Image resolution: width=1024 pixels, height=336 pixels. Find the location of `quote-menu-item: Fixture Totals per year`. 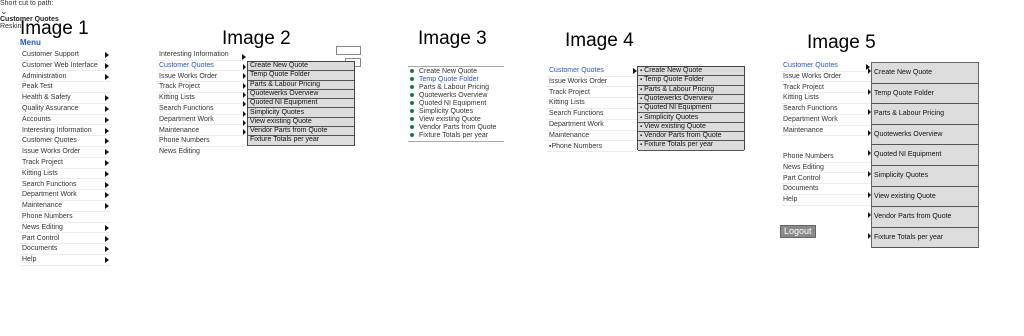

quote-menu-item: Fixture Totals per year is located at coordinates (449, 135).